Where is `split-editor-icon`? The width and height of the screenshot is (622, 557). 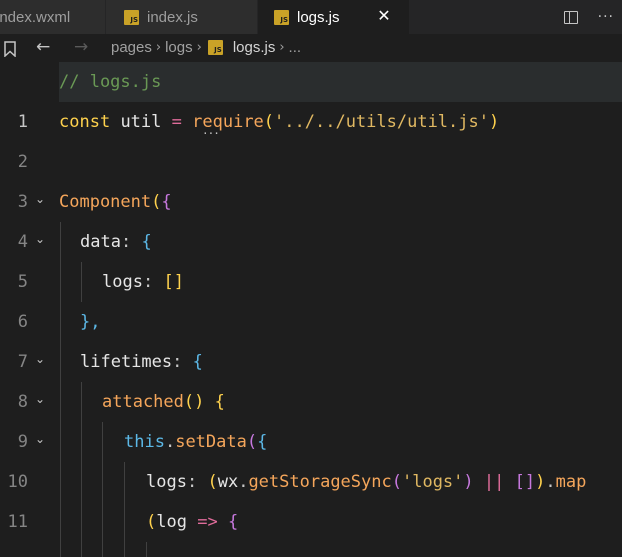
split-editor-icon is located at coordinates (570, 17).